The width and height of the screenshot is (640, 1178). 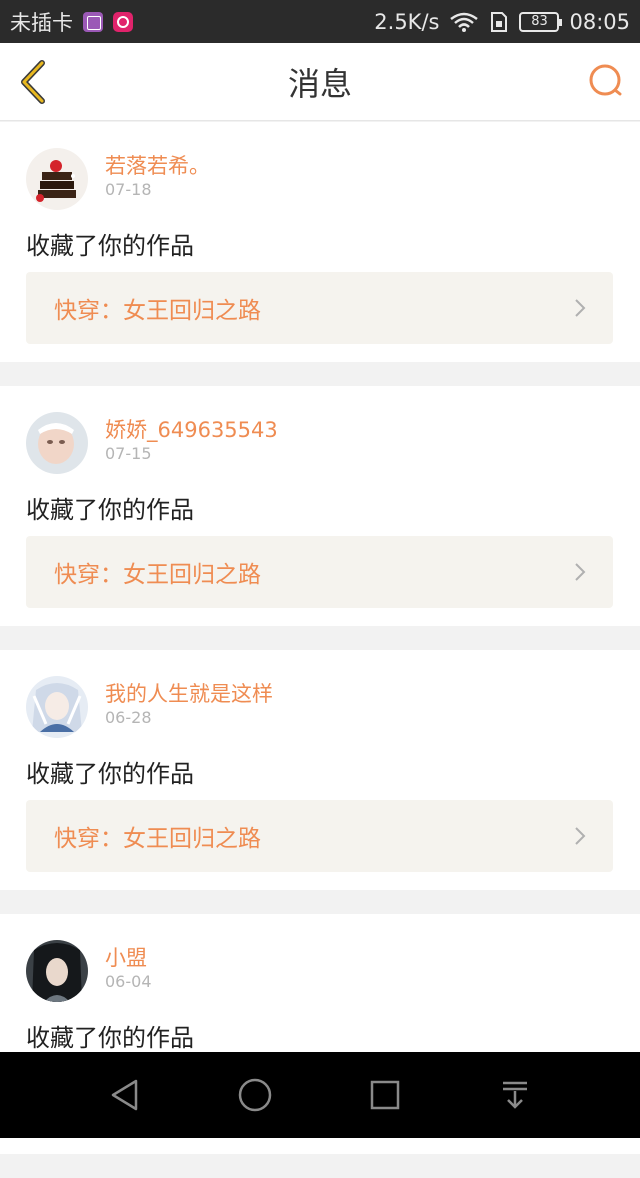 What do you see at coordinates (320, 21) in the screenshot?
I see `status-bar: 未插卡 2.5K/s 83 08:05` at bounding box center [320, 21].